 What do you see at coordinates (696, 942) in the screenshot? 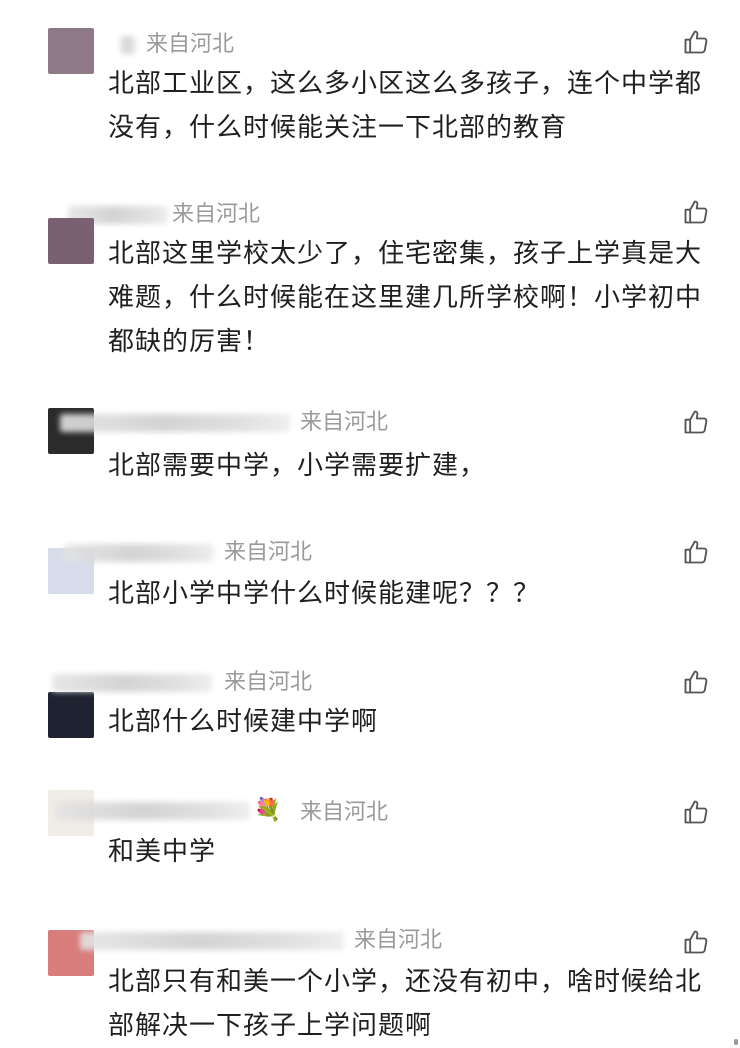
I see `thumbs-up-icon` at bounding box center [696, 942].